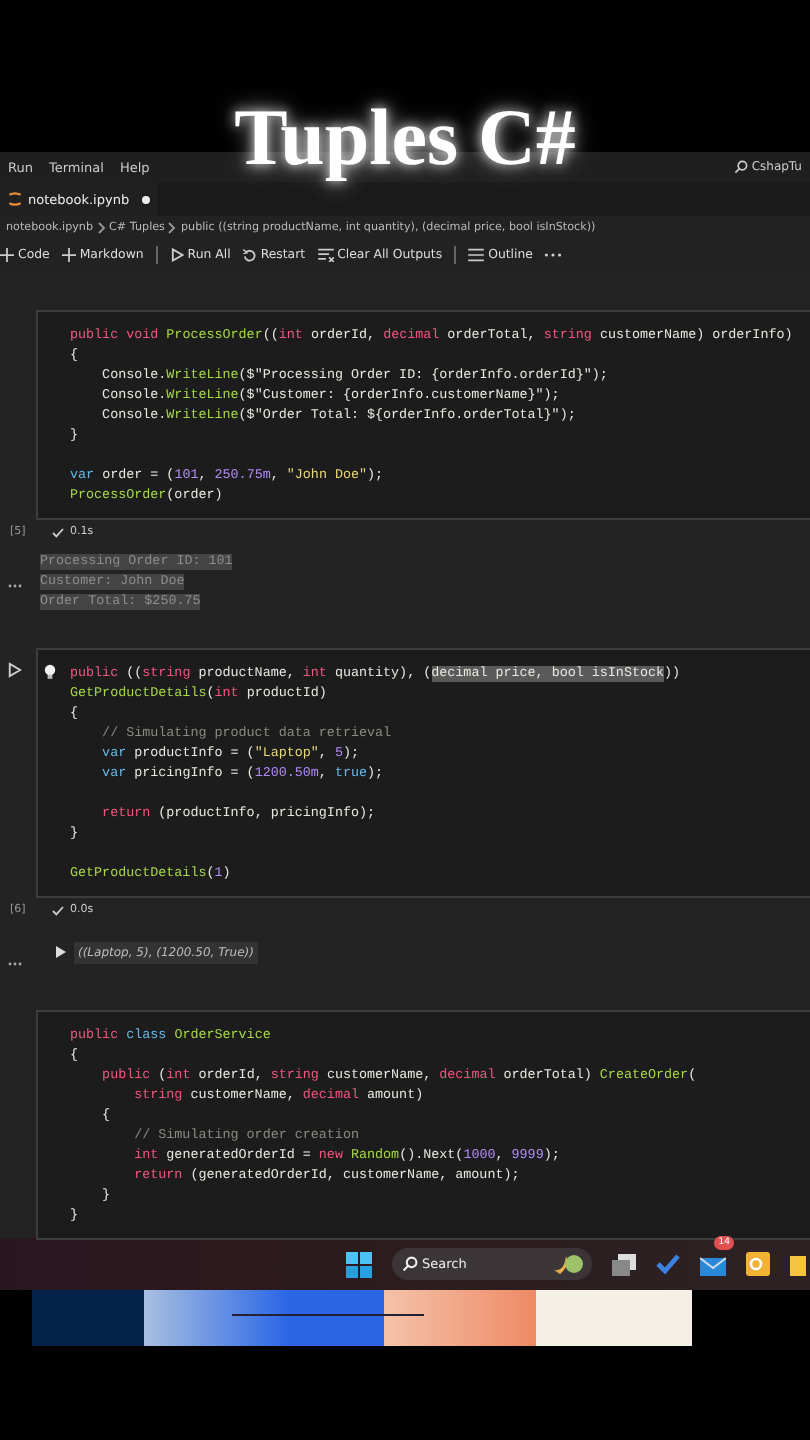  Describe the element at coordinates (359, 1264) in the screenshot. I see `windows-logo-icon` at that location.